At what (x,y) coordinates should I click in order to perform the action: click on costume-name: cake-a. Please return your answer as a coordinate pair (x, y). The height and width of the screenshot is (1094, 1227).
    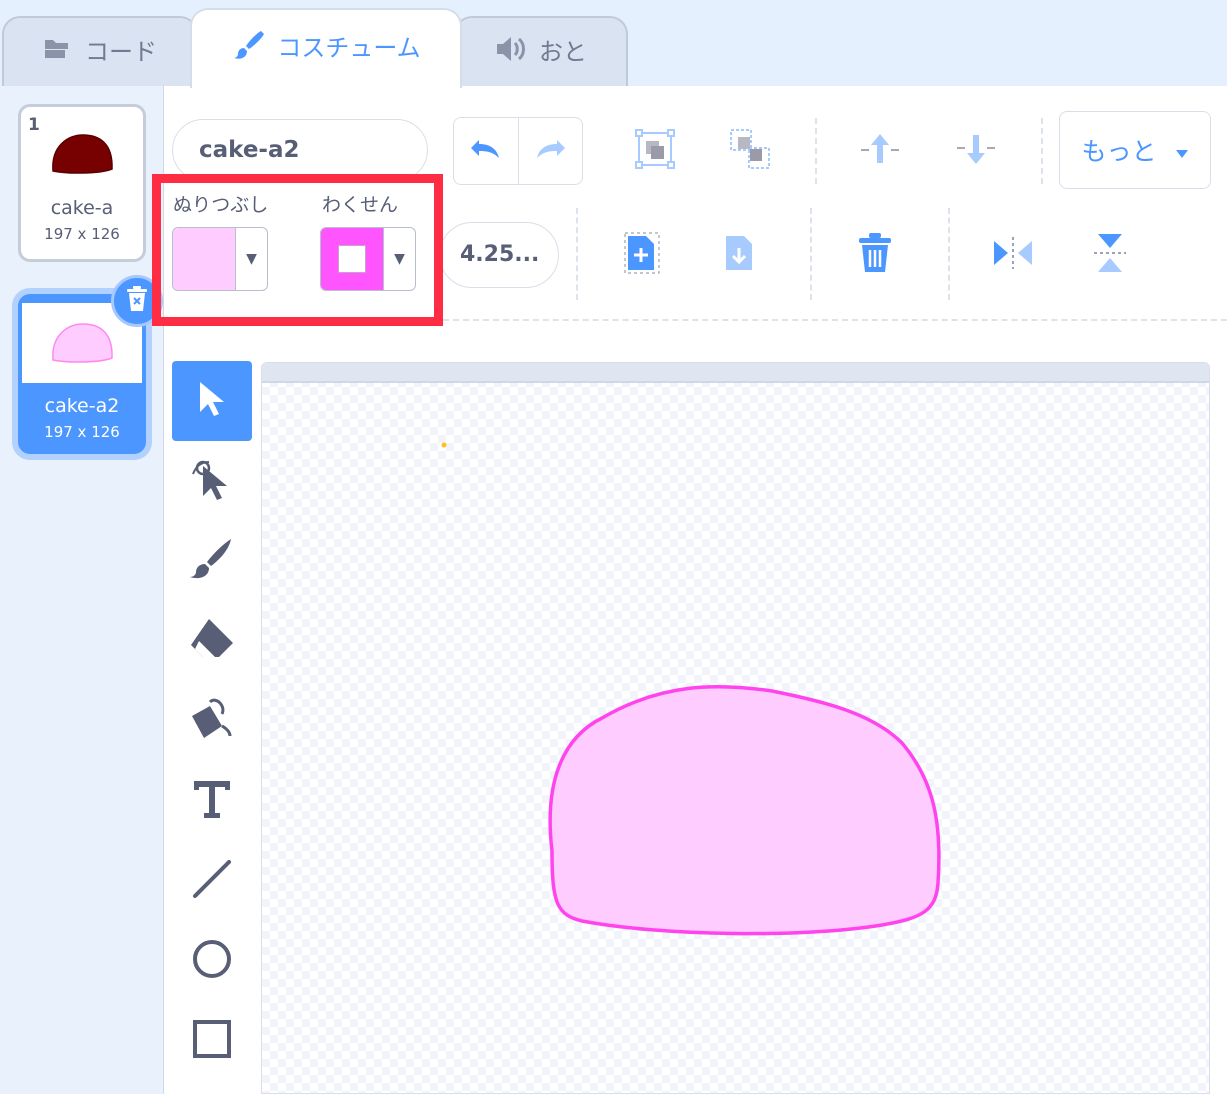
    Looking at the image, I should click on (82, 208).